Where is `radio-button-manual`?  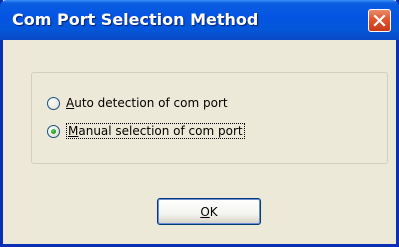
radio-button-manual is located at coordinates (53, 131).